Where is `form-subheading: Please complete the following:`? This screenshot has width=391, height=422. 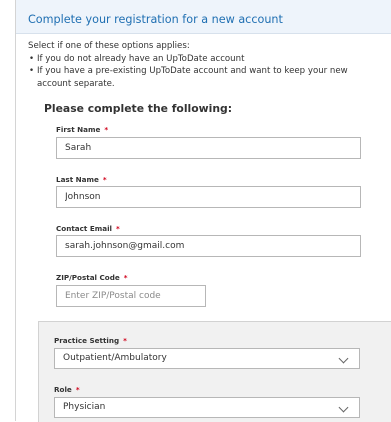 form-subheading: Please complete the following: is located at coordinates (138, 108).